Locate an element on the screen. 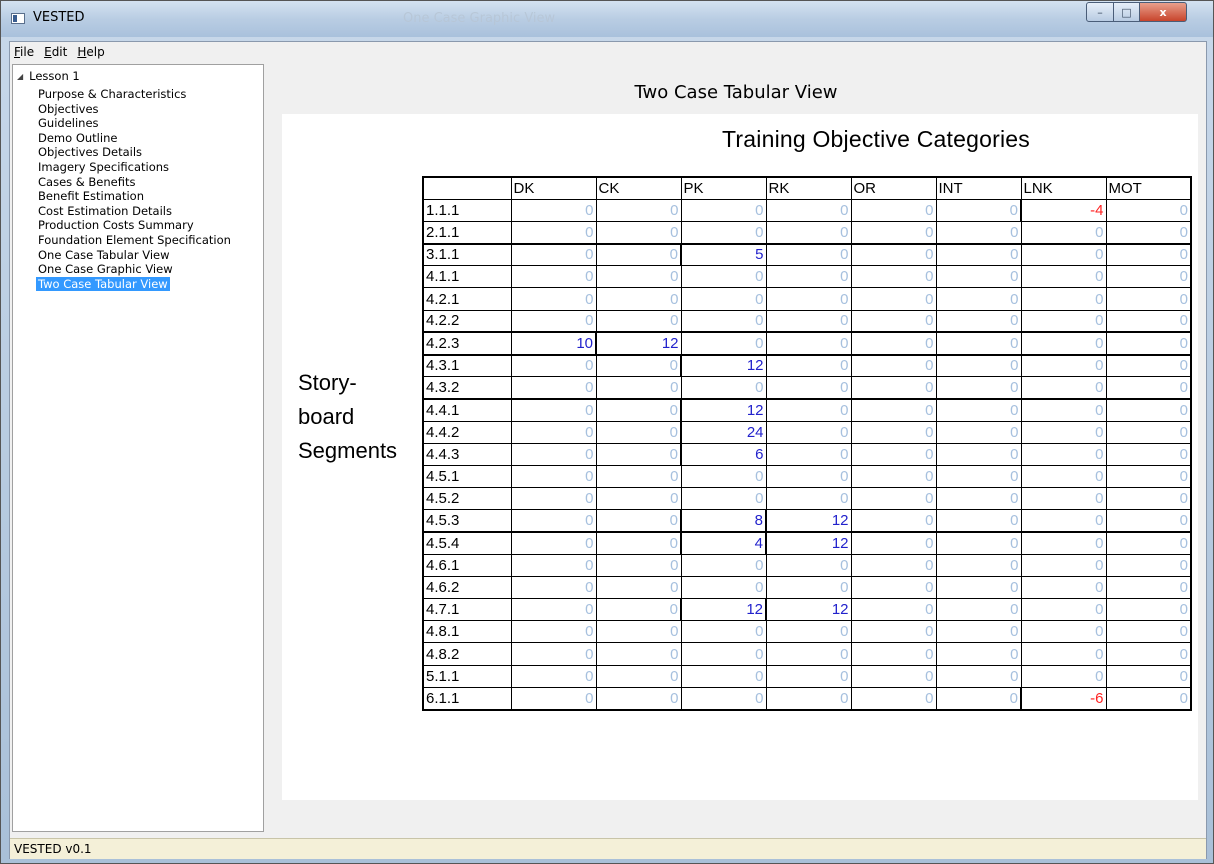 The height and width of the screenshot is (864, 1214). value-cell: 6 is located at coordinates (723, 454).